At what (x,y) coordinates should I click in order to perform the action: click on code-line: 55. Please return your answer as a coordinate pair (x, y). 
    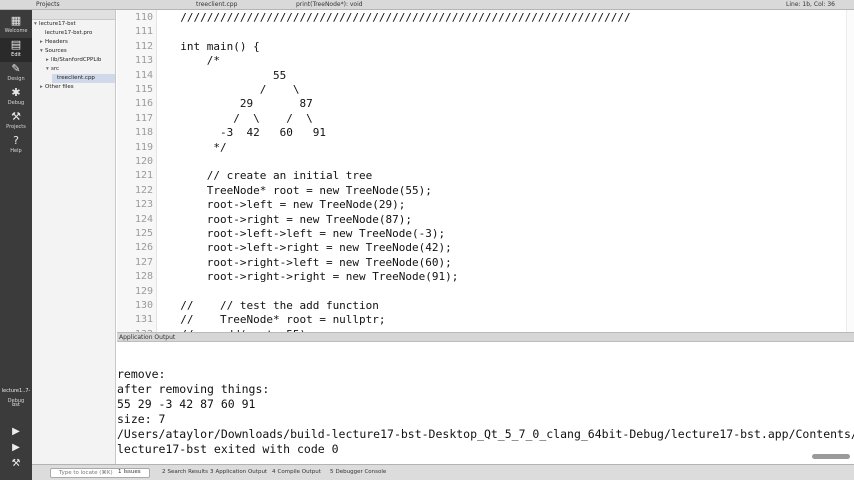
    Looking at the image, I should click on (226, 75).